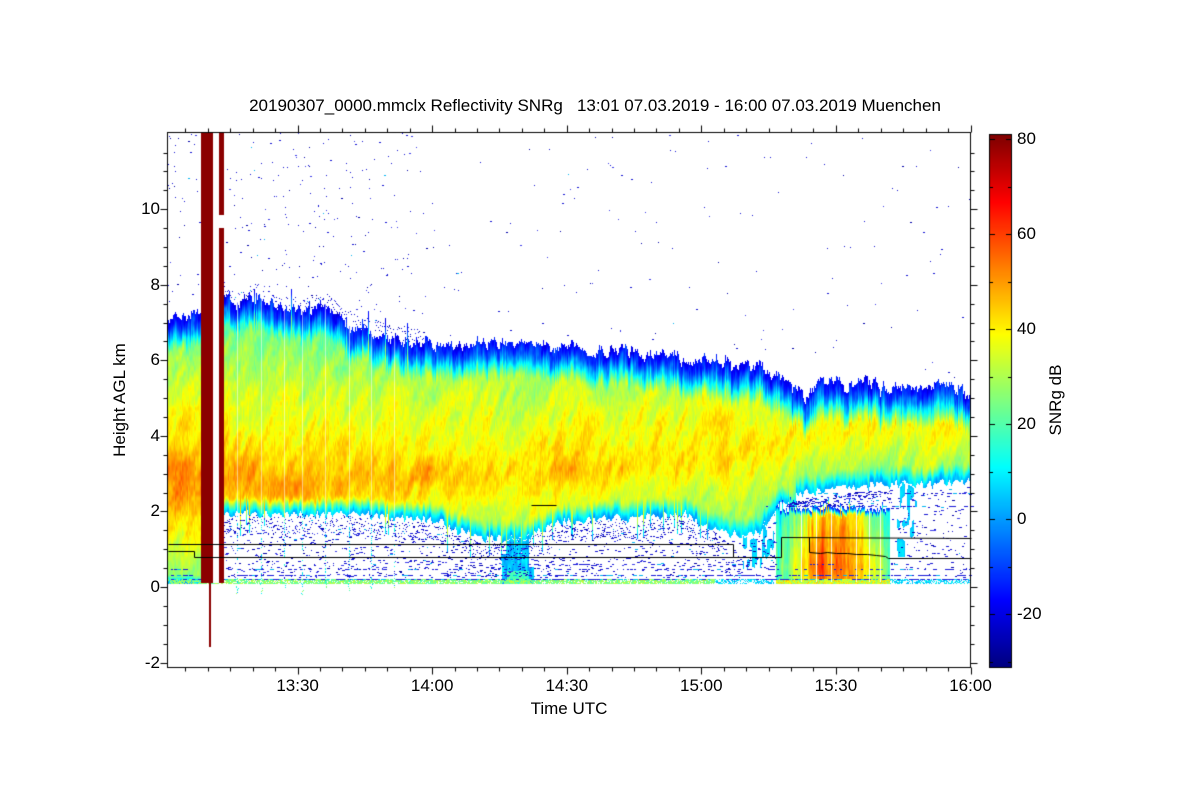  What do you see at coordinates (1026, 329) in the screenshot?
I see `colorbar-tick-label: 40` at bounding box center [1026, 329].